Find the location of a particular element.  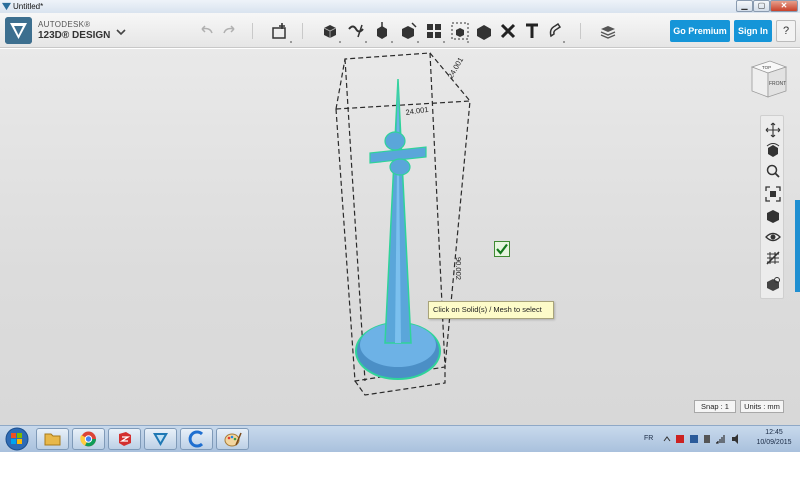

language-indicator: FR is located at coordinates (648, 438).